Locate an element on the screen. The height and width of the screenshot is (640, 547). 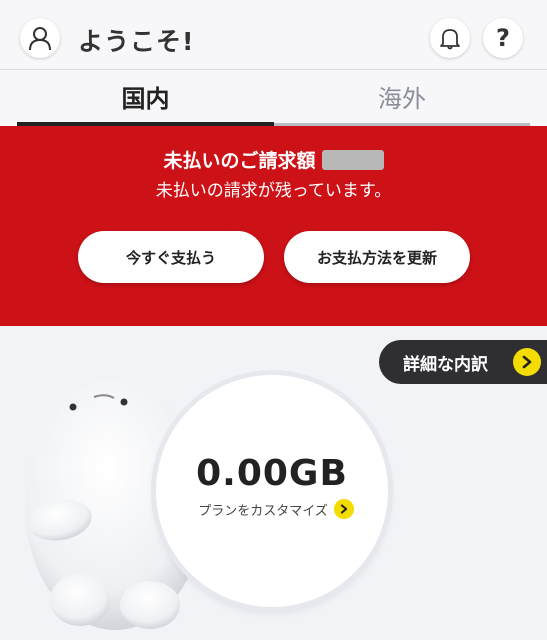
help-icon: ? is located at coordinates (503, 38).